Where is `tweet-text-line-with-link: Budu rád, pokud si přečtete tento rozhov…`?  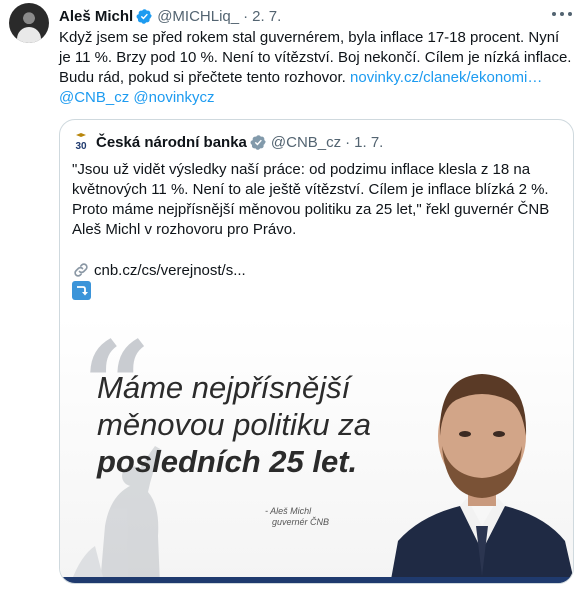
tweet-text-line-with-link: Budu rád, pokud si přečtete tento rozhov… is located at coordinates (316, 78).